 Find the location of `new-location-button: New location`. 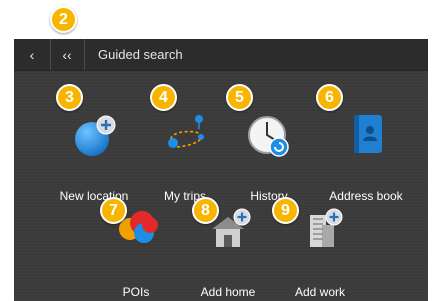

new-location-button: New location is located at coordinates (94, 155).